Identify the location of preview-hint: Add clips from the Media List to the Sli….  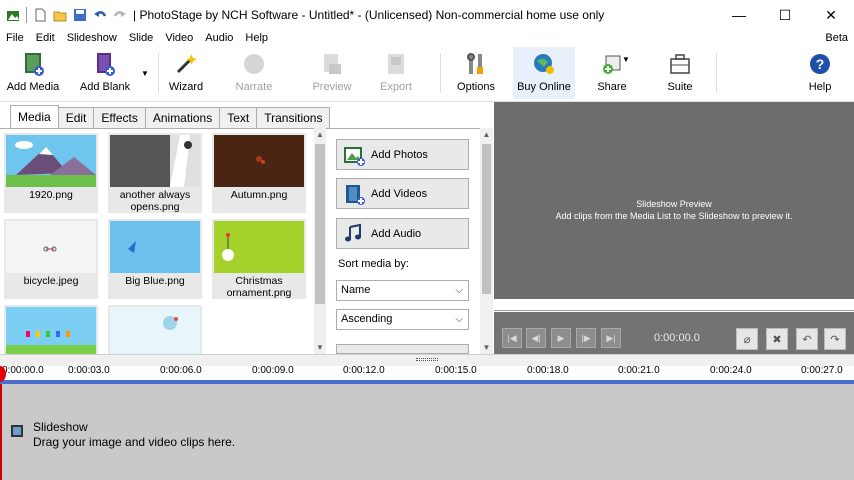
(674, 216).